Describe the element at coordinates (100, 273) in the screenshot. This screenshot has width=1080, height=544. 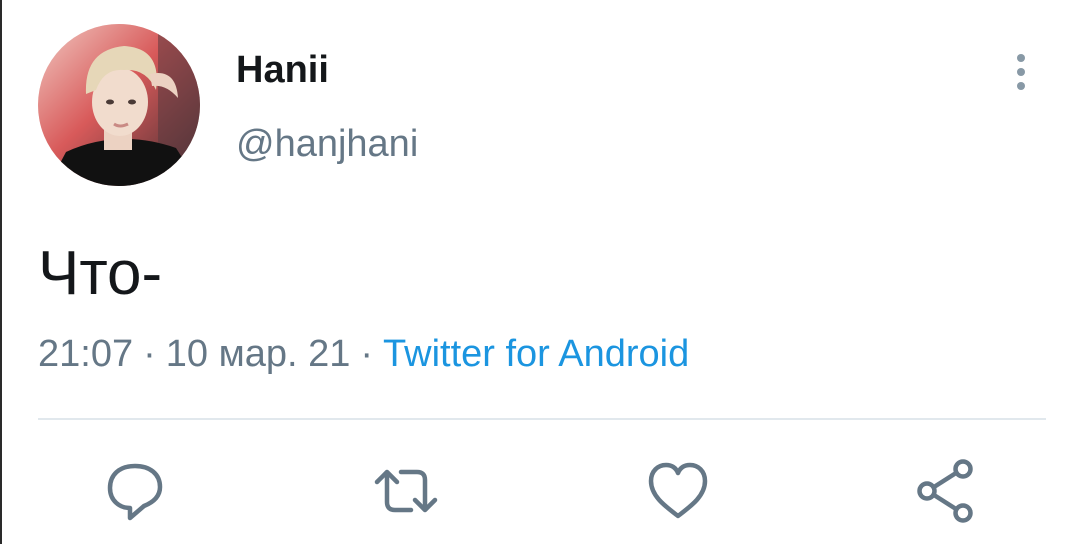
I see `tweet-text: Что-` at that location.